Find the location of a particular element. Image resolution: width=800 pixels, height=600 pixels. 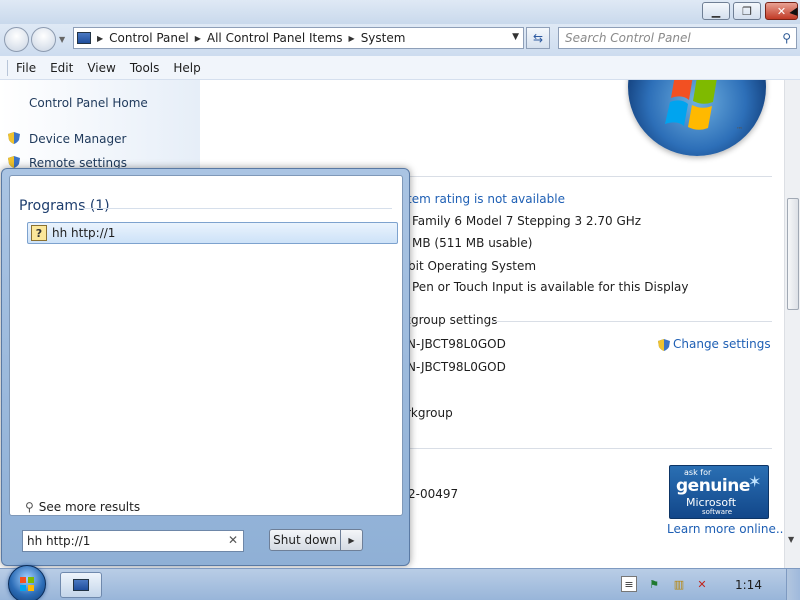

menu-tools: Tools is located at coordinates (145, 68).